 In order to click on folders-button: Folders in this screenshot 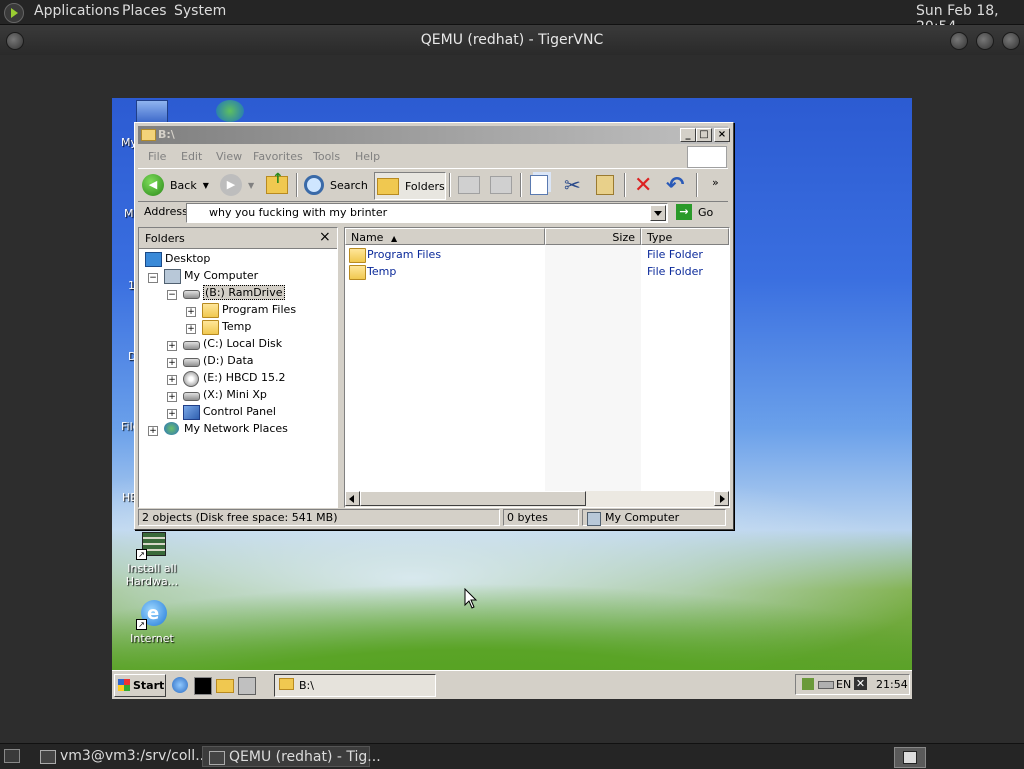, I will do `click(410, 186)`.